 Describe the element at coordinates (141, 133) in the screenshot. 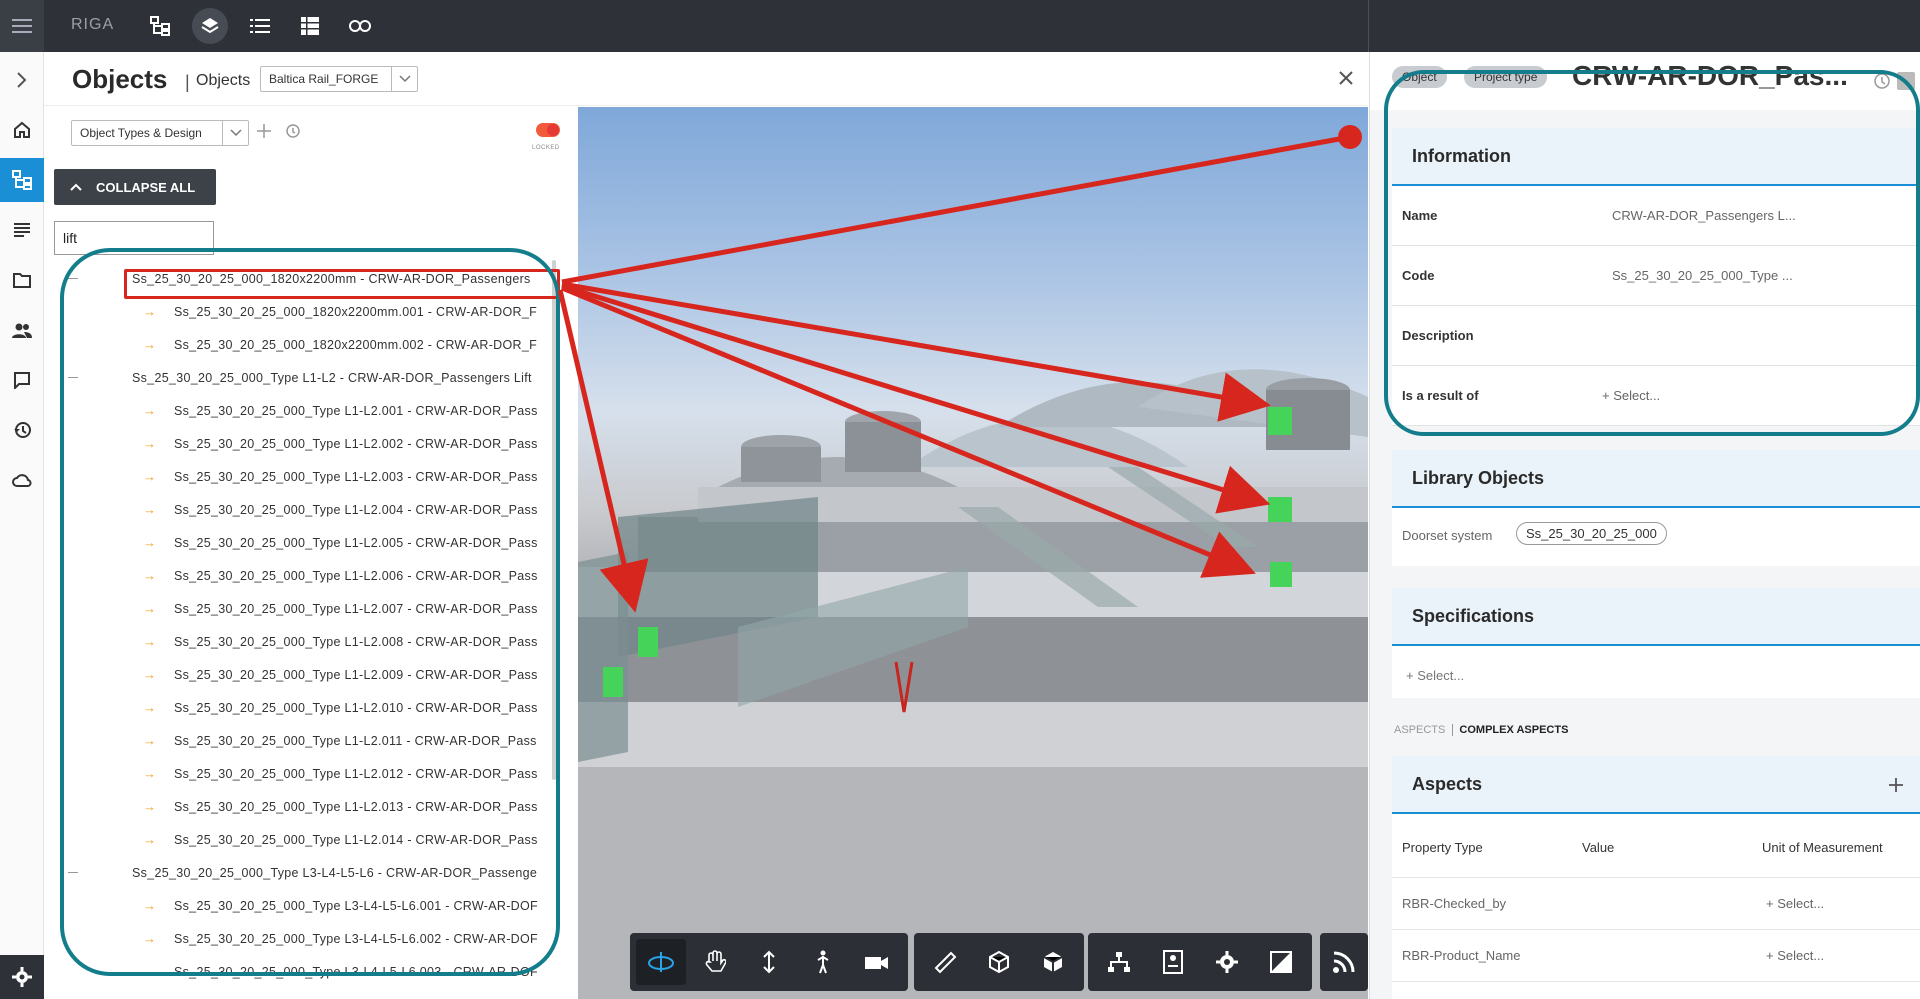

I see `object-type-select-value: Object Types & Design` at that location.